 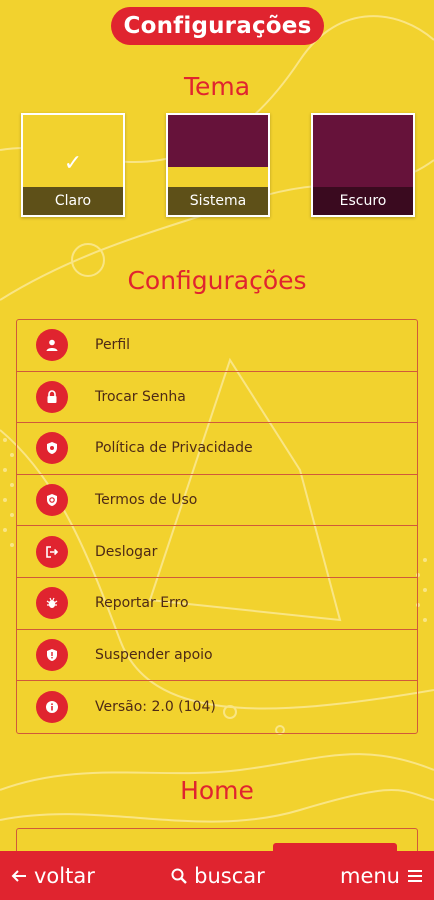 I want to click on theme-option-label: Claro, so click(x=73, y=201).